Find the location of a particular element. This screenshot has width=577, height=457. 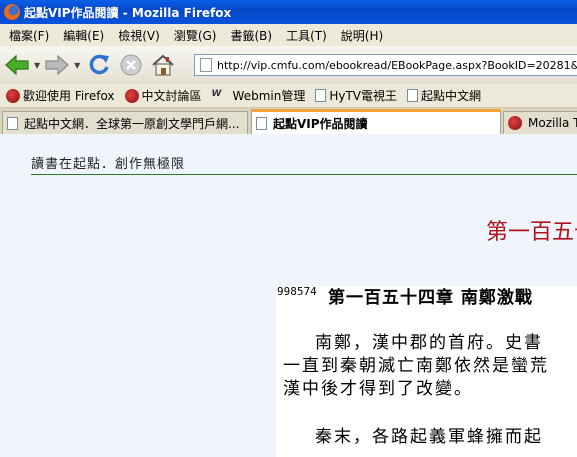

title-bar: 起點VIP作品閱讀 - Mozilla Firefox is located at coordinates (288, 12).